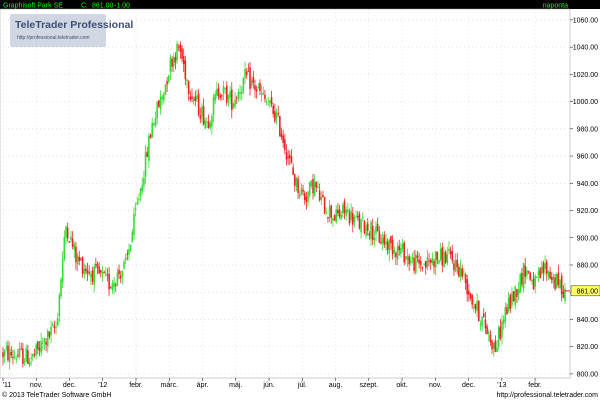 This screenshot has height=400, width=600. I want to click on y-tick-label: 1060.00, so click(585, 20).